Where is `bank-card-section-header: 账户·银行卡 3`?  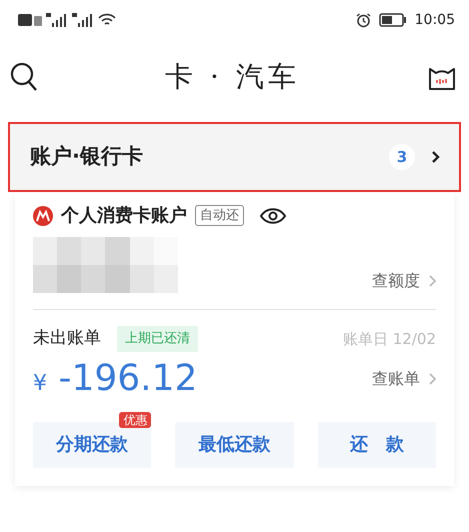
bank-card-section-header: 账户·银行卡 3 is located at coordinates (234, 157).